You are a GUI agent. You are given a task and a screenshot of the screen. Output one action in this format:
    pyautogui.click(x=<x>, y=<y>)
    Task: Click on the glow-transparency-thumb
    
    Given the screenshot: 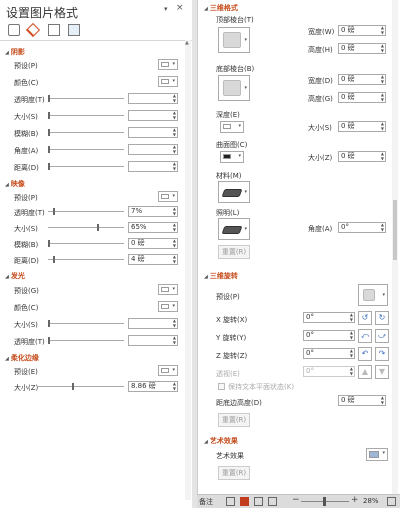 What is the action you would take?
    pyautogui.click(x=49, y=340)
    